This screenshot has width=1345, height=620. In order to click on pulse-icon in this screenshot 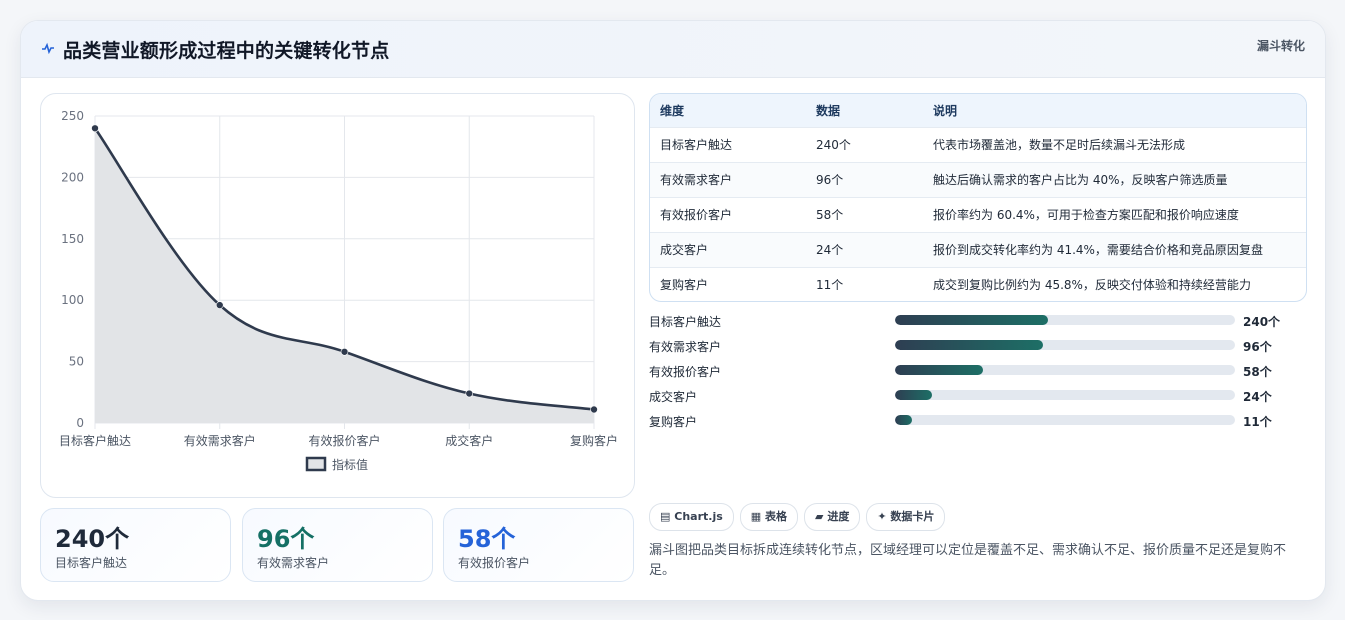, I will do `click(48, 48)`.